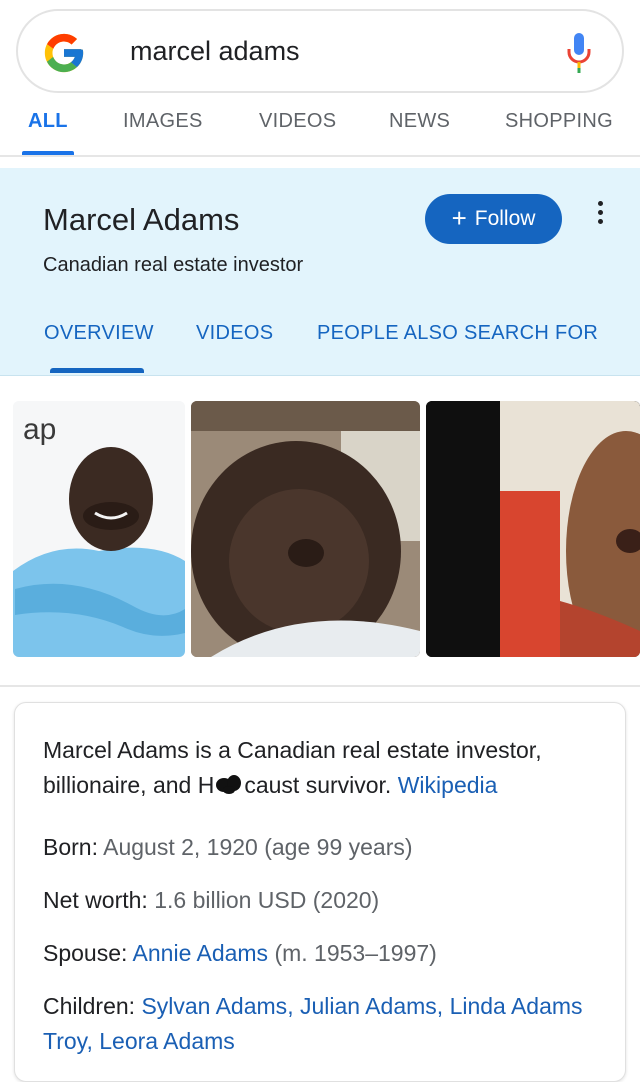 The width and height of the screenshot is (640, 1082). Describe the element at coordinates (368, 1006) in the screenshot. I see `child-link-julian: Julian Adams` at that location.